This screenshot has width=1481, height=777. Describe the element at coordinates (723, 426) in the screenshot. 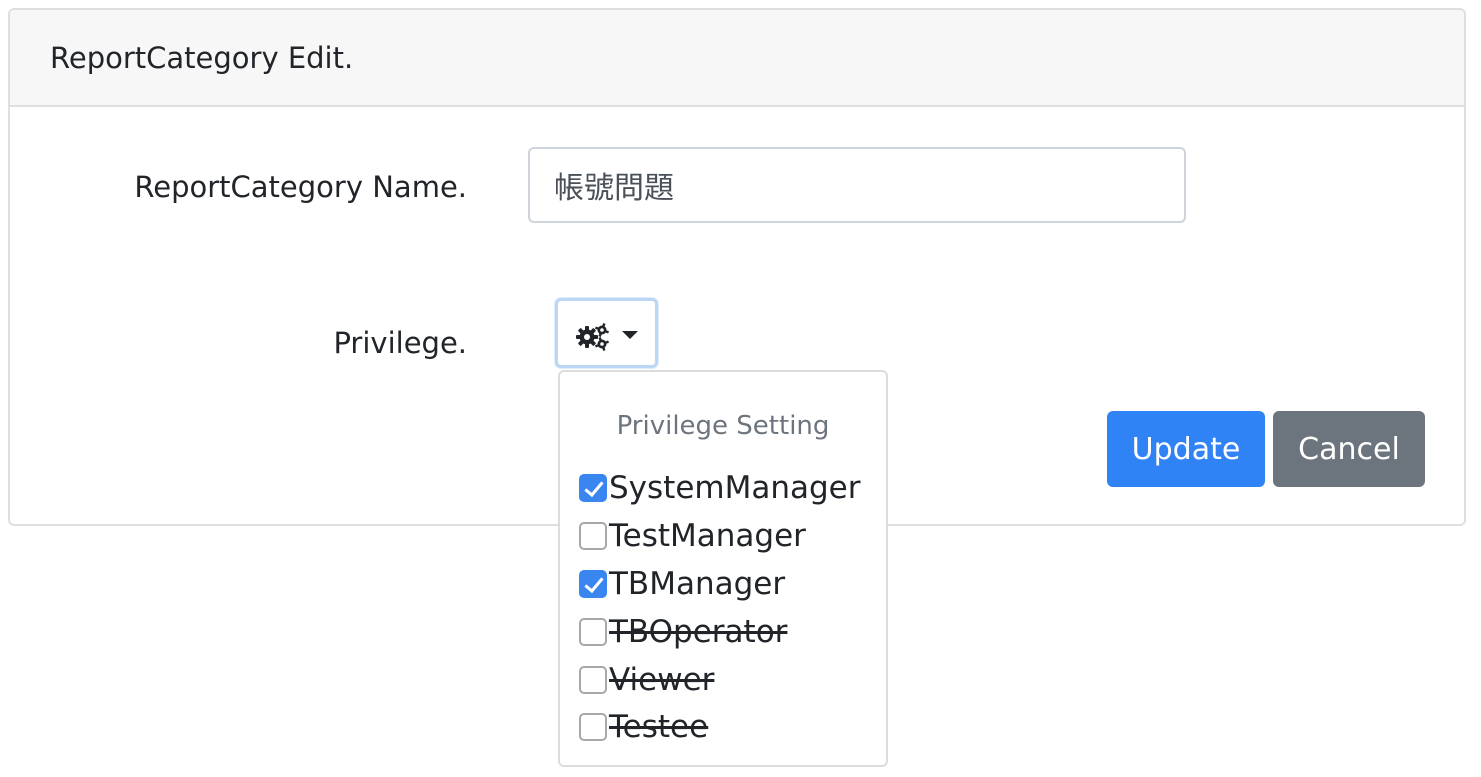

I see `dropdown-header: Privilege Setting` at that location.